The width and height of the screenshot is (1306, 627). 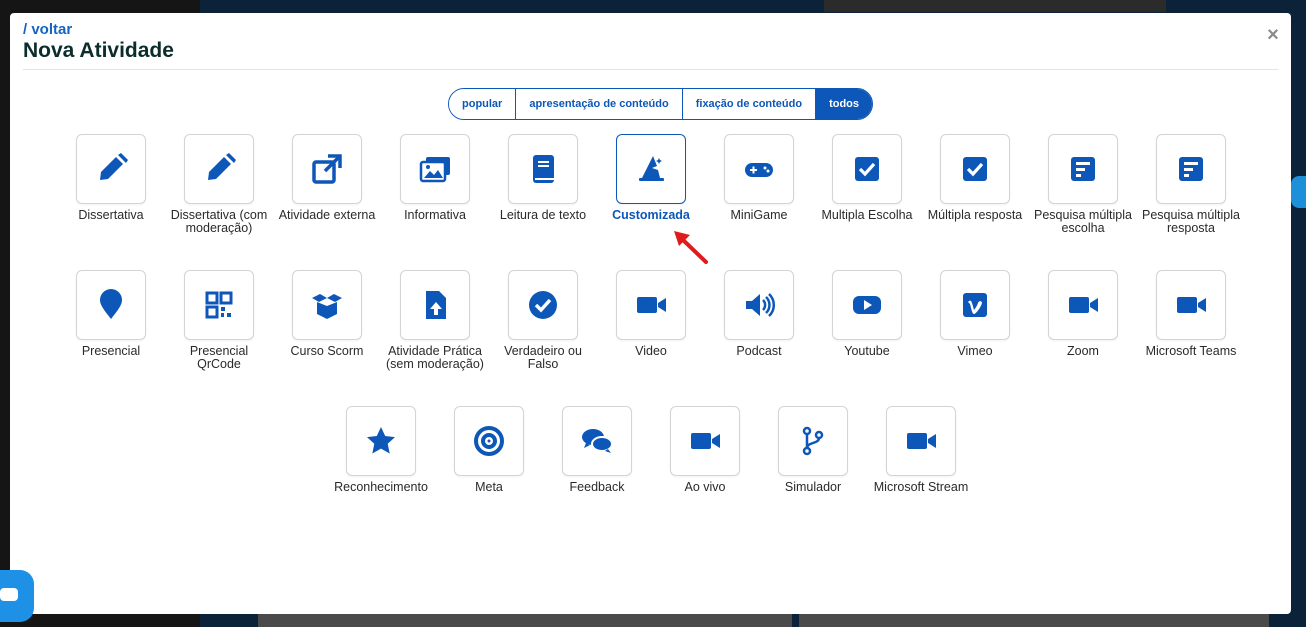 I want to click on activity-tile-label: Multipla Escolha, so click(x=867, y=215).